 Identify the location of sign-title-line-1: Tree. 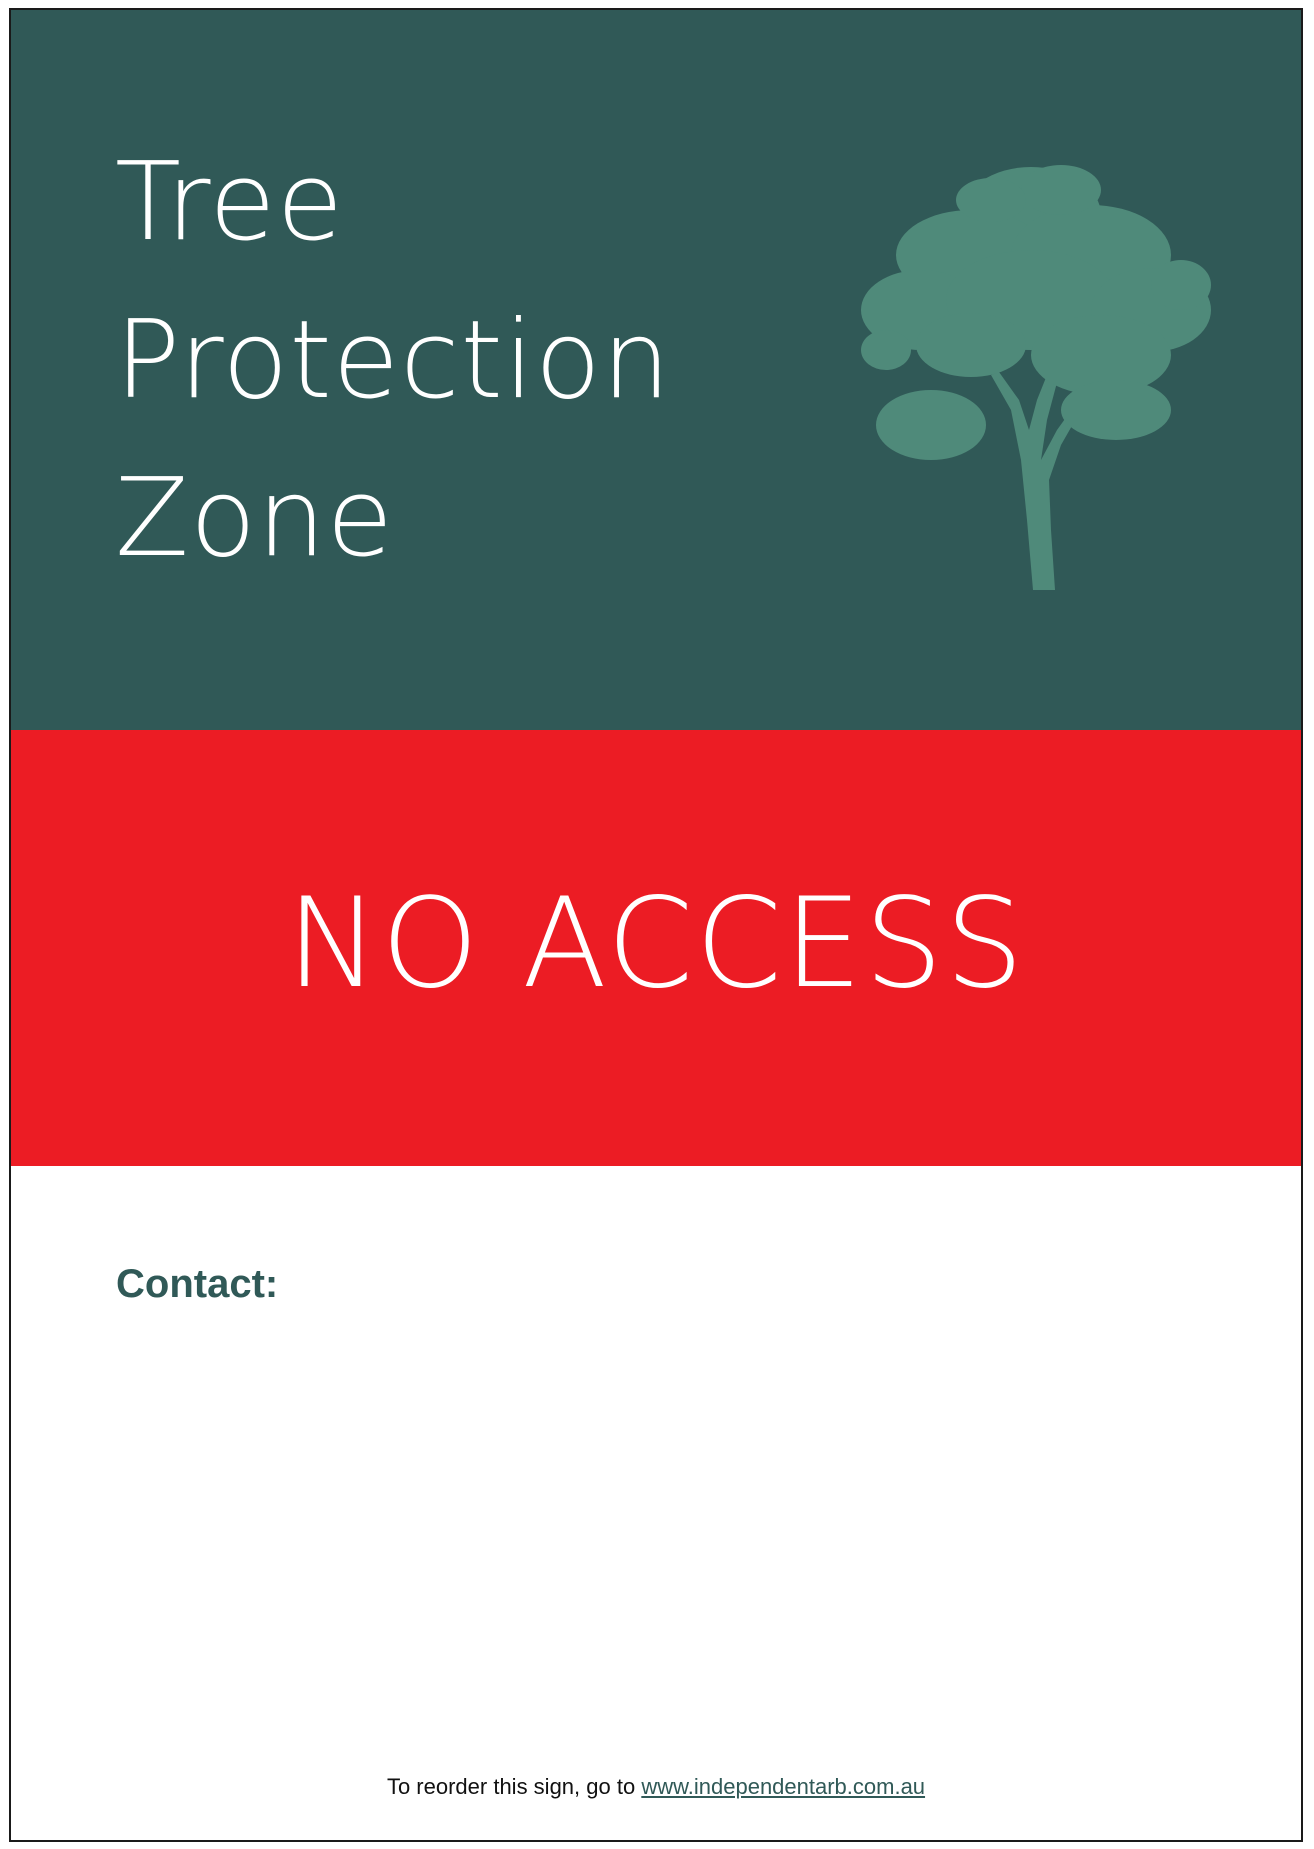
(230, 202).